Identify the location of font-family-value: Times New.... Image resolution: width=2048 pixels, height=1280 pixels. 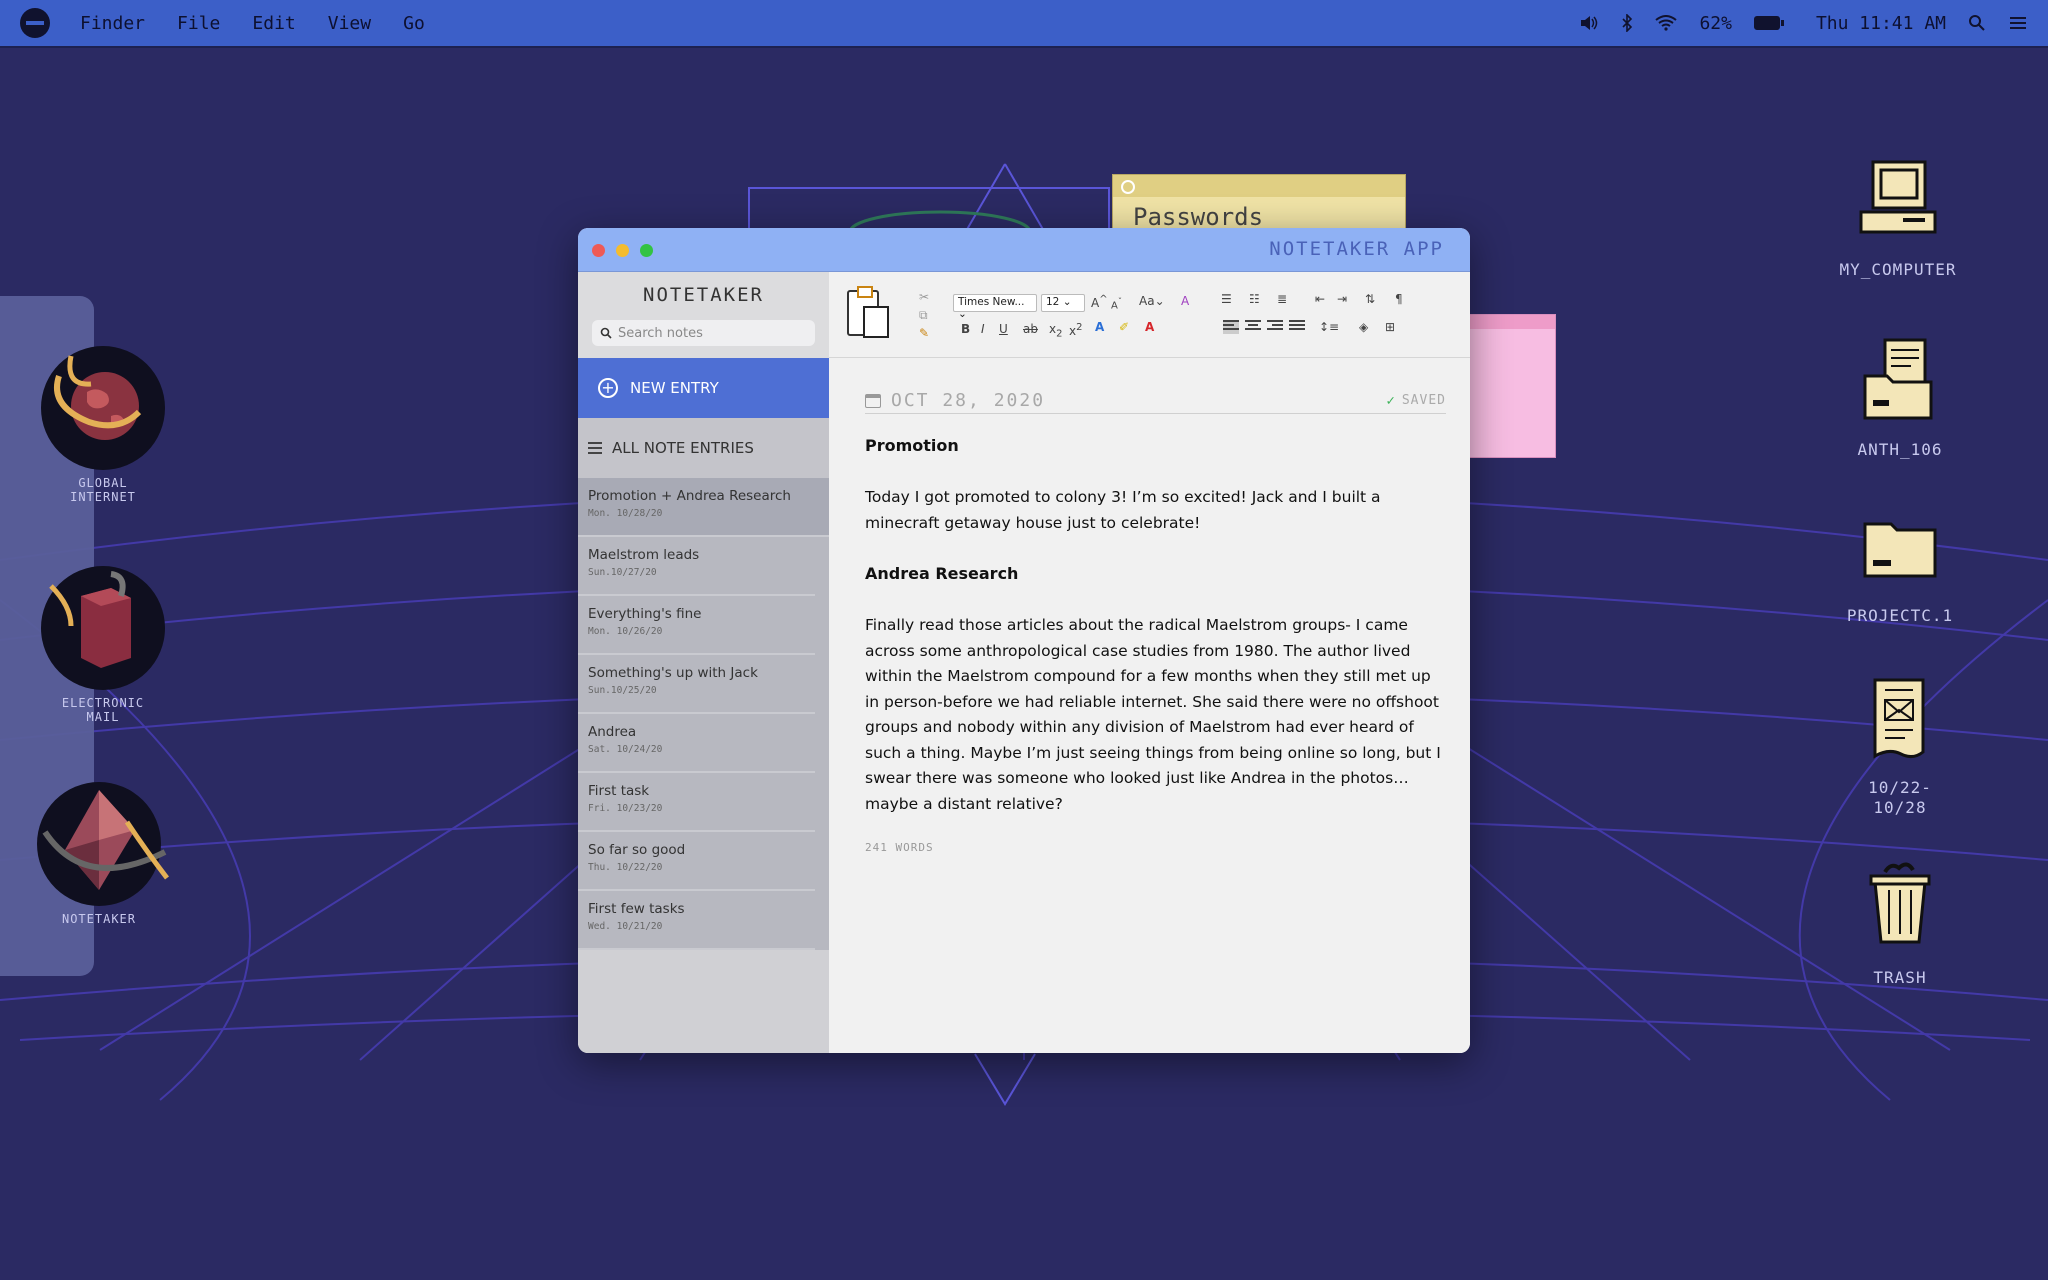
(991, 302).